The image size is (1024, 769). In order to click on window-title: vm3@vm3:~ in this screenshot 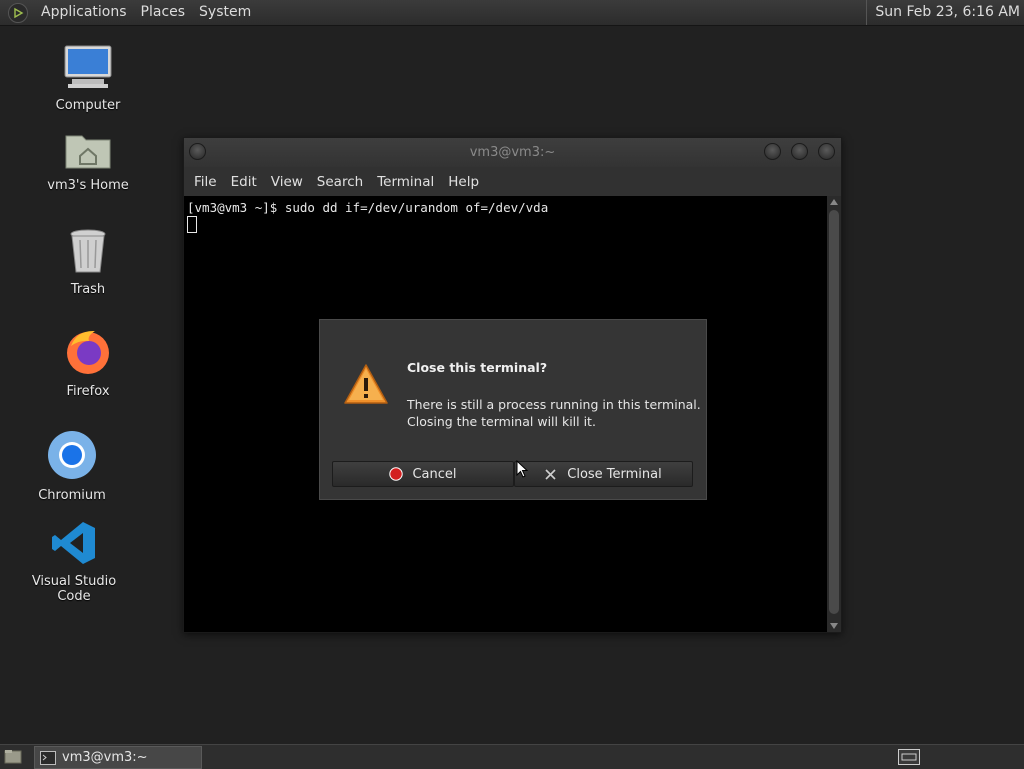, I will do `click(512, 152)`.